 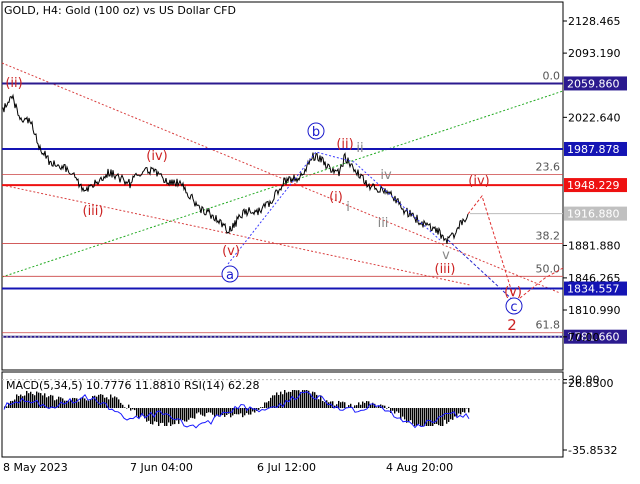 What do you see at coordinates (552, 75) in the screenshot?
I see `fib-level-label: 0.0` at bounding box center [552, 75].